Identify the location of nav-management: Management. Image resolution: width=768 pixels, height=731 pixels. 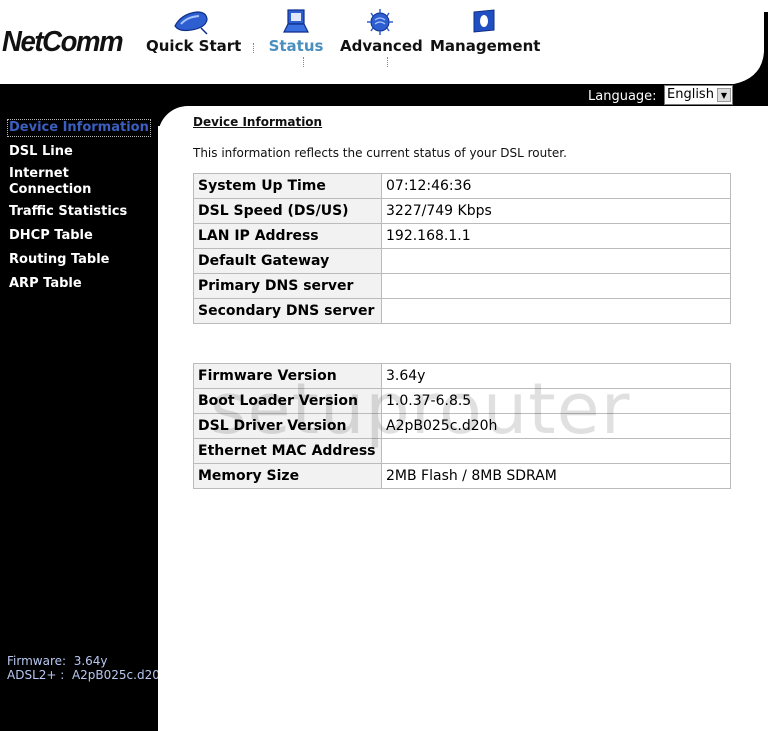
(485, 31).